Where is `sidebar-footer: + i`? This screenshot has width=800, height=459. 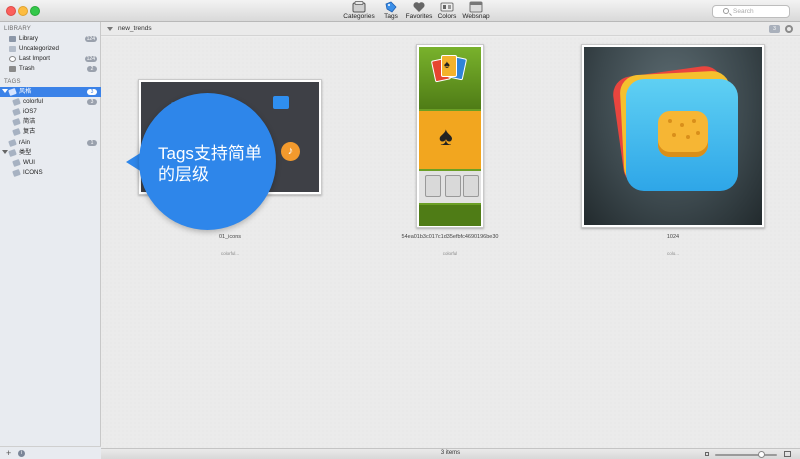 sidebar-footer: + i is located at coordinates (50, 452).